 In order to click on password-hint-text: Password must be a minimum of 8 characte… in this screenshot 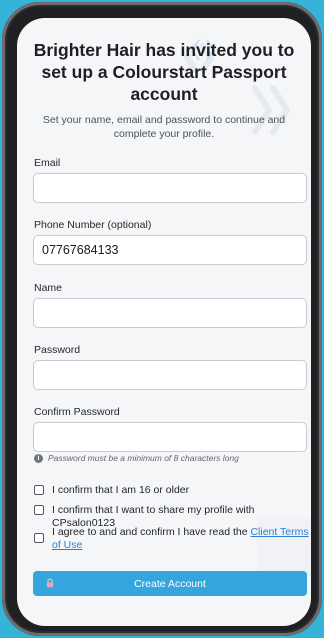, I will do `click(143, 458)`.